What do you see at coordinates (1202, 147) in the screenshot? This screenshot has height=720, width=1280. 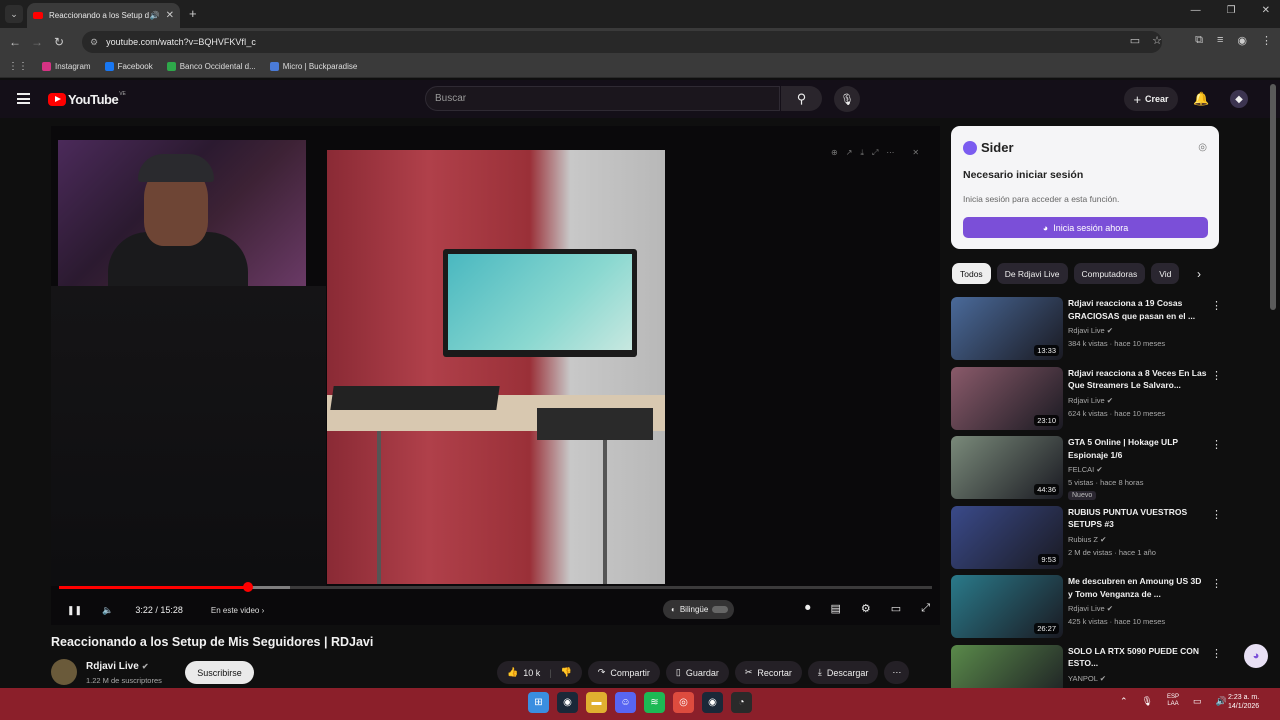 I see `sider-settings-icon: ◎` at bounding box center [1202, 147].